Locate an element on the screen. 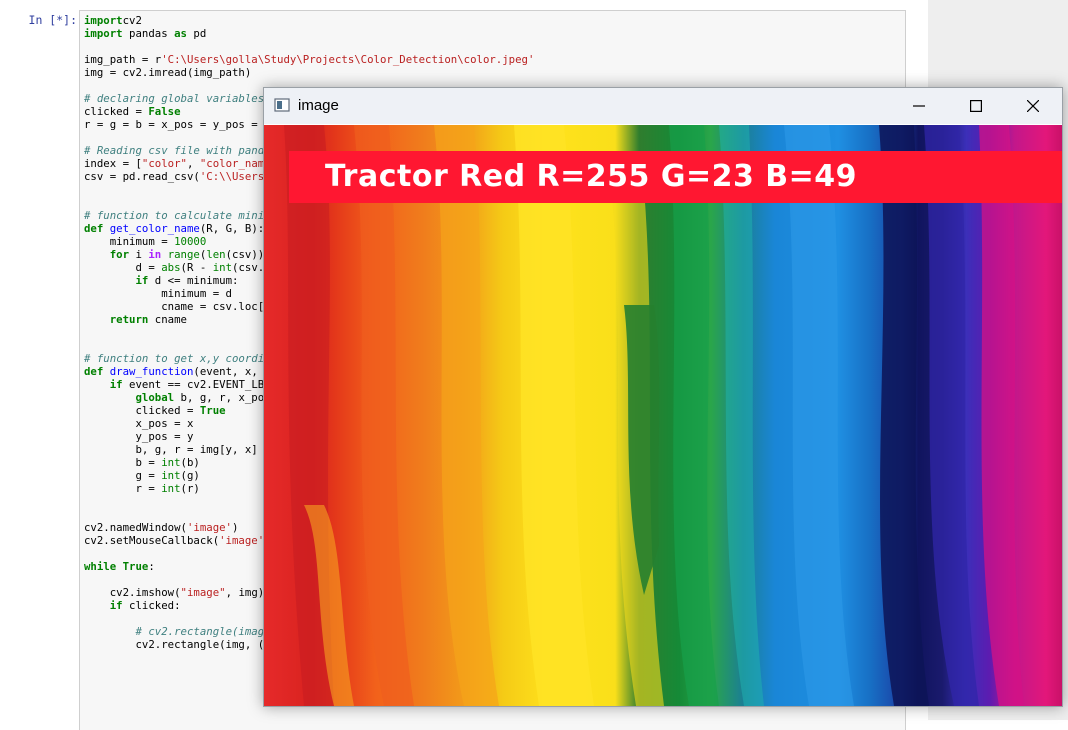 The image size is (1068, 730). maximize-button is located at coordinates (976, 106).